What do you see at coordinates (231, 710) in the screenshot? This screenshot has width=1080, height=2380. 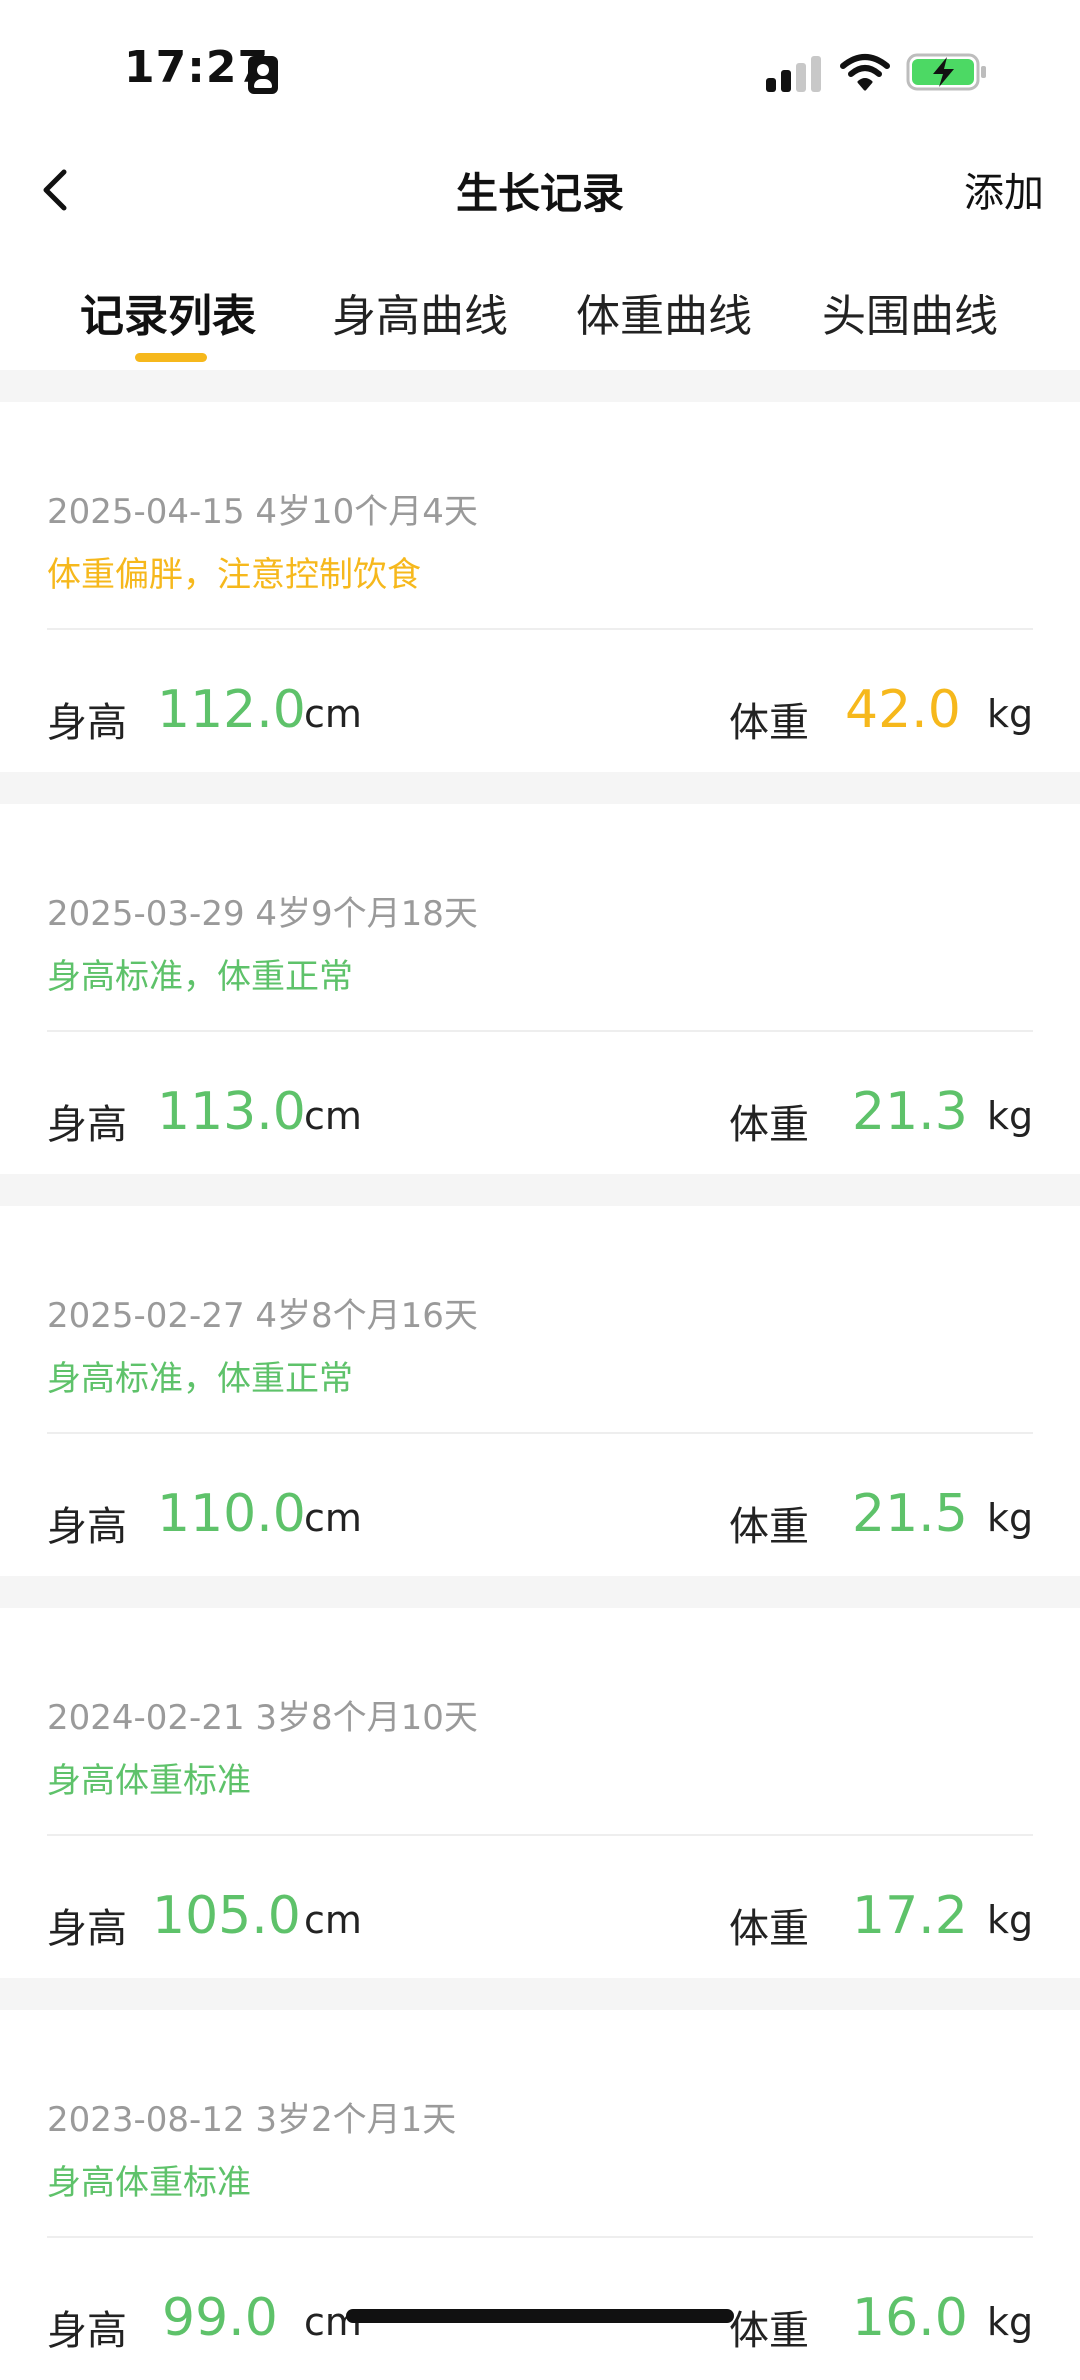 I see `height-value: 112.0` at bounding box center [231, 710].